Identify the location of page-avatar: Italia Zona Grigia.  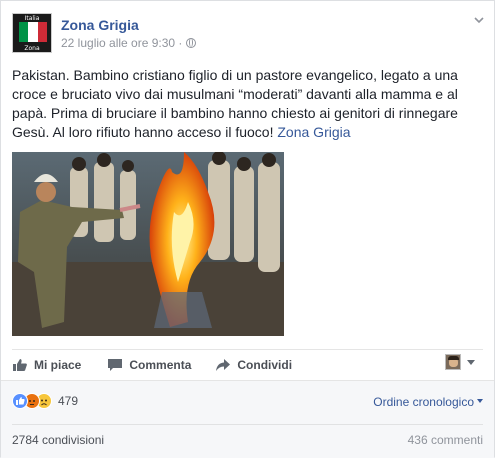
(32, 33).